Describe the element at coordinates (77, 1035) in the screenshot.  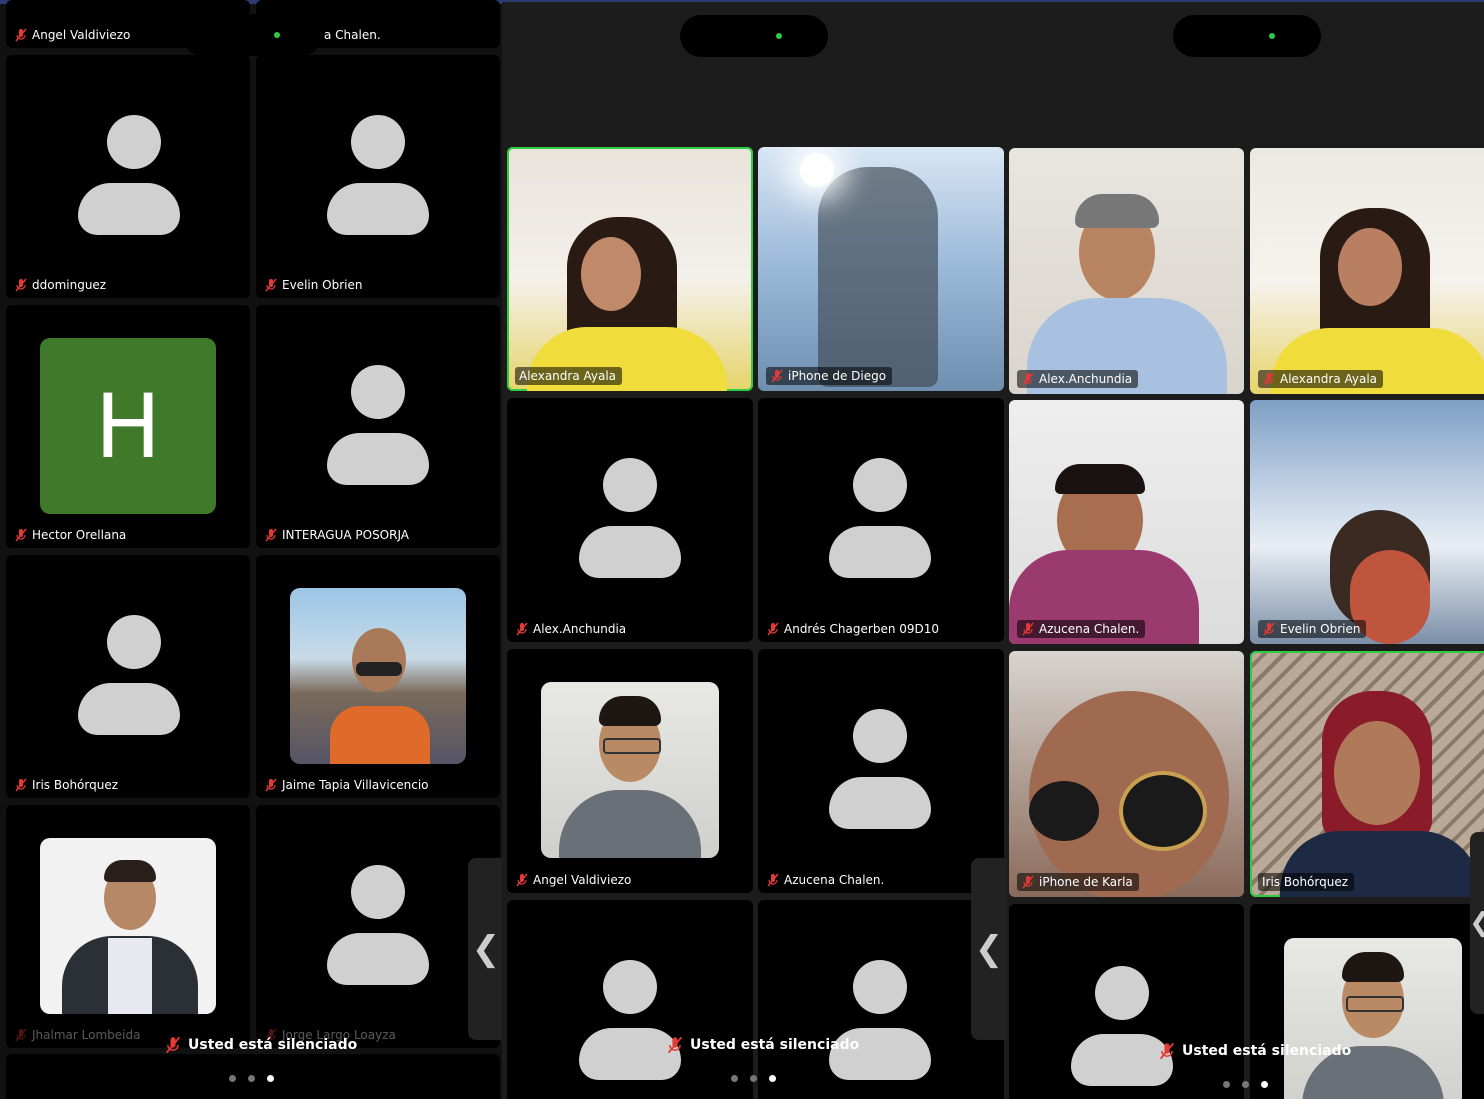
I see `participant-name: Jhalmar Lombeida` at that location.